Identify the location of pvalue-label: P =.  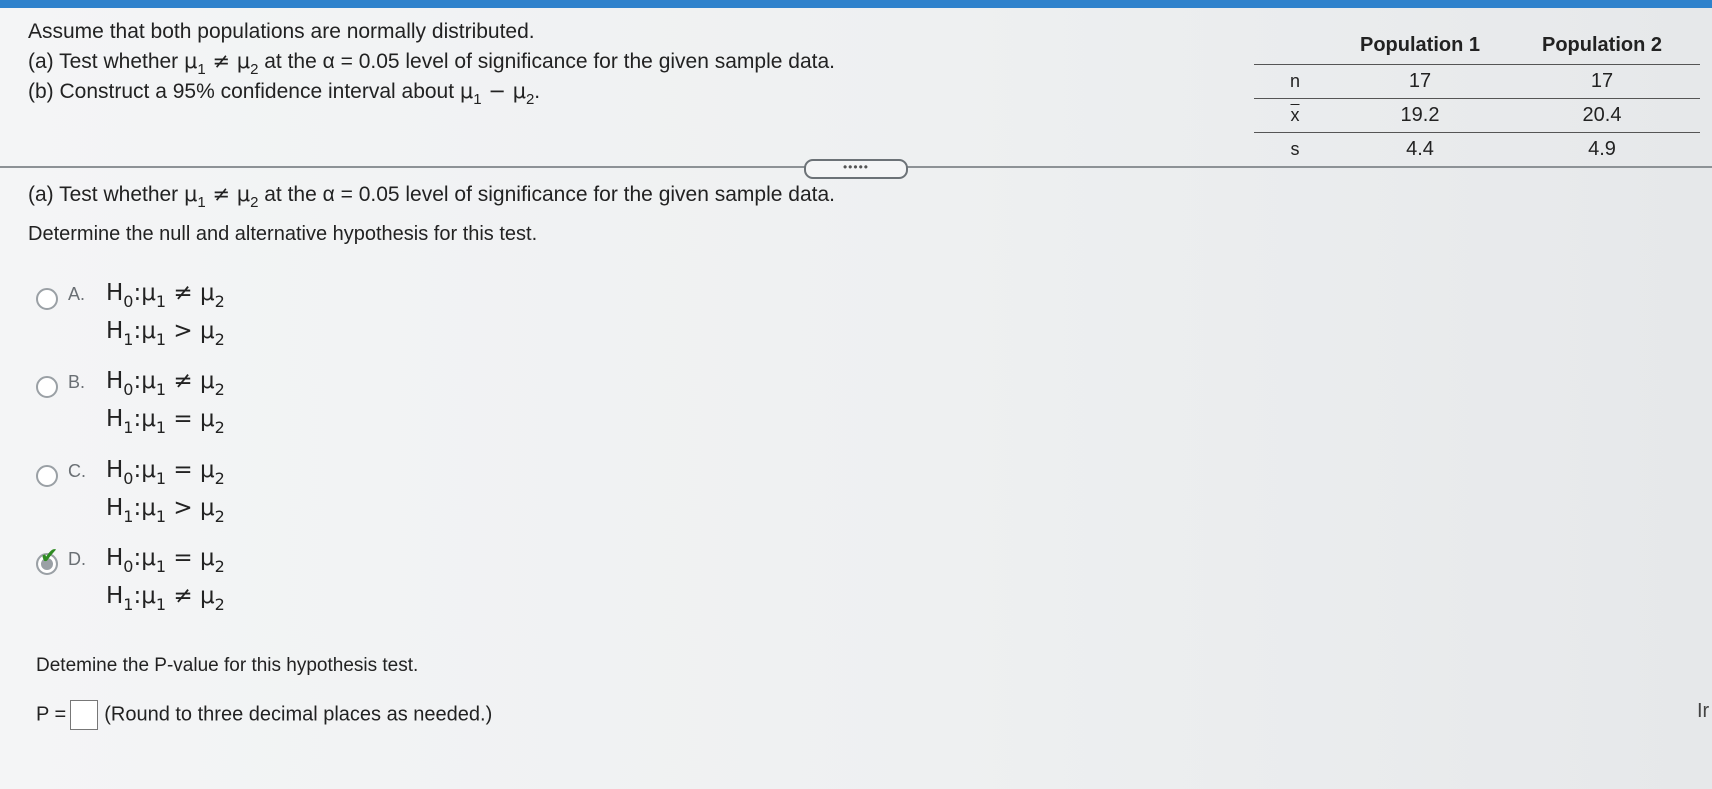
(51, 714).